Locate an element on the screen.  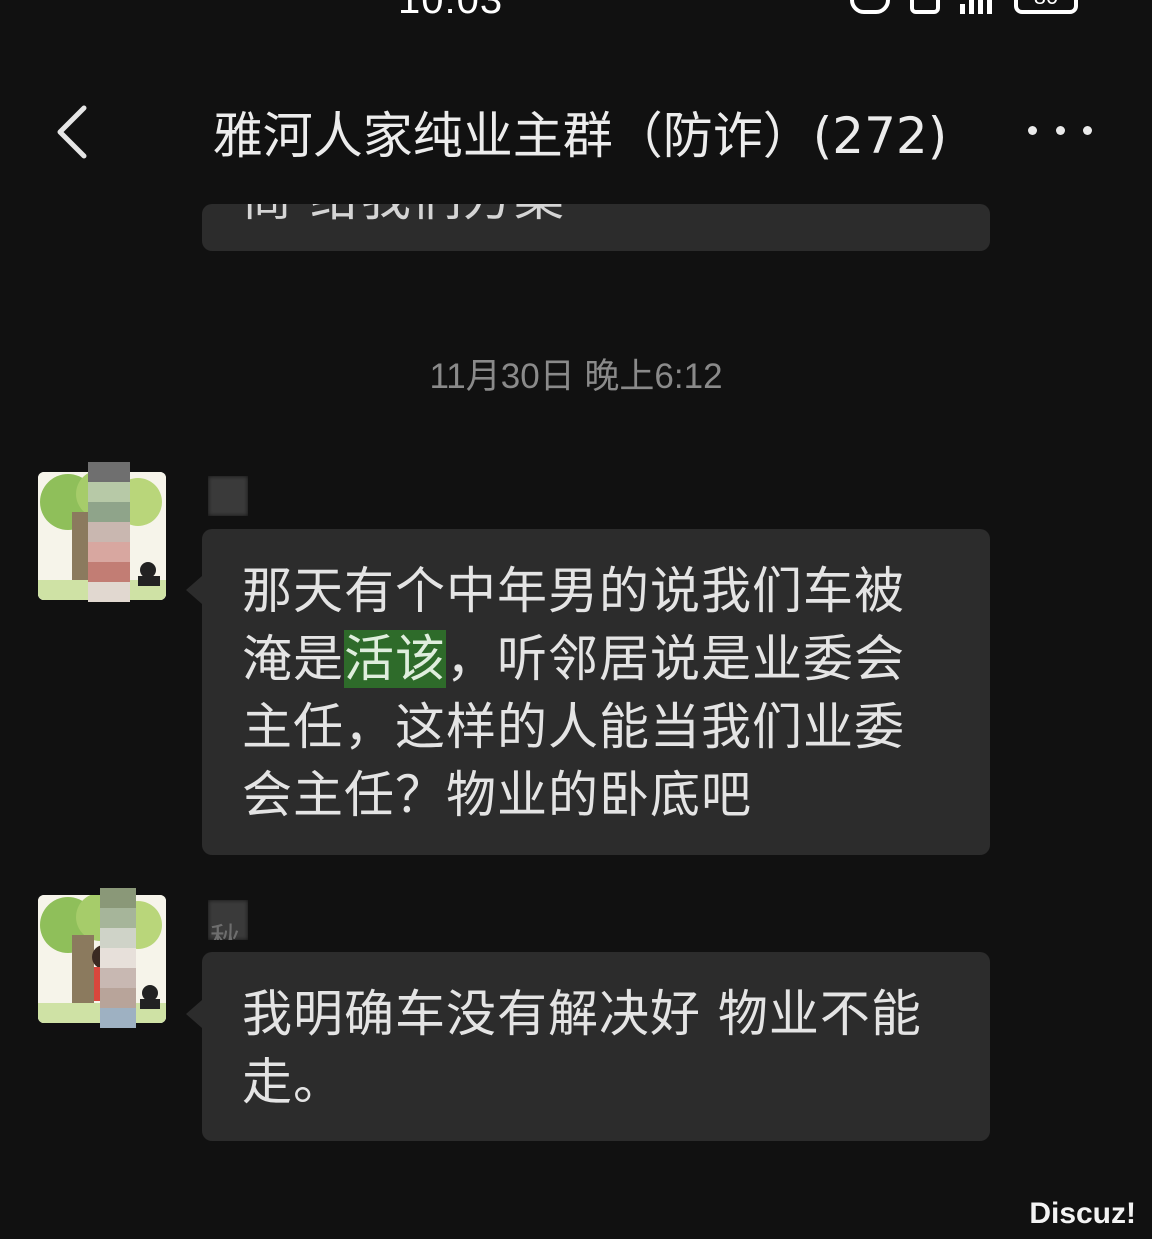
previous-message-bubble: 商 给我们方案 is located at coordinates (596, 227).